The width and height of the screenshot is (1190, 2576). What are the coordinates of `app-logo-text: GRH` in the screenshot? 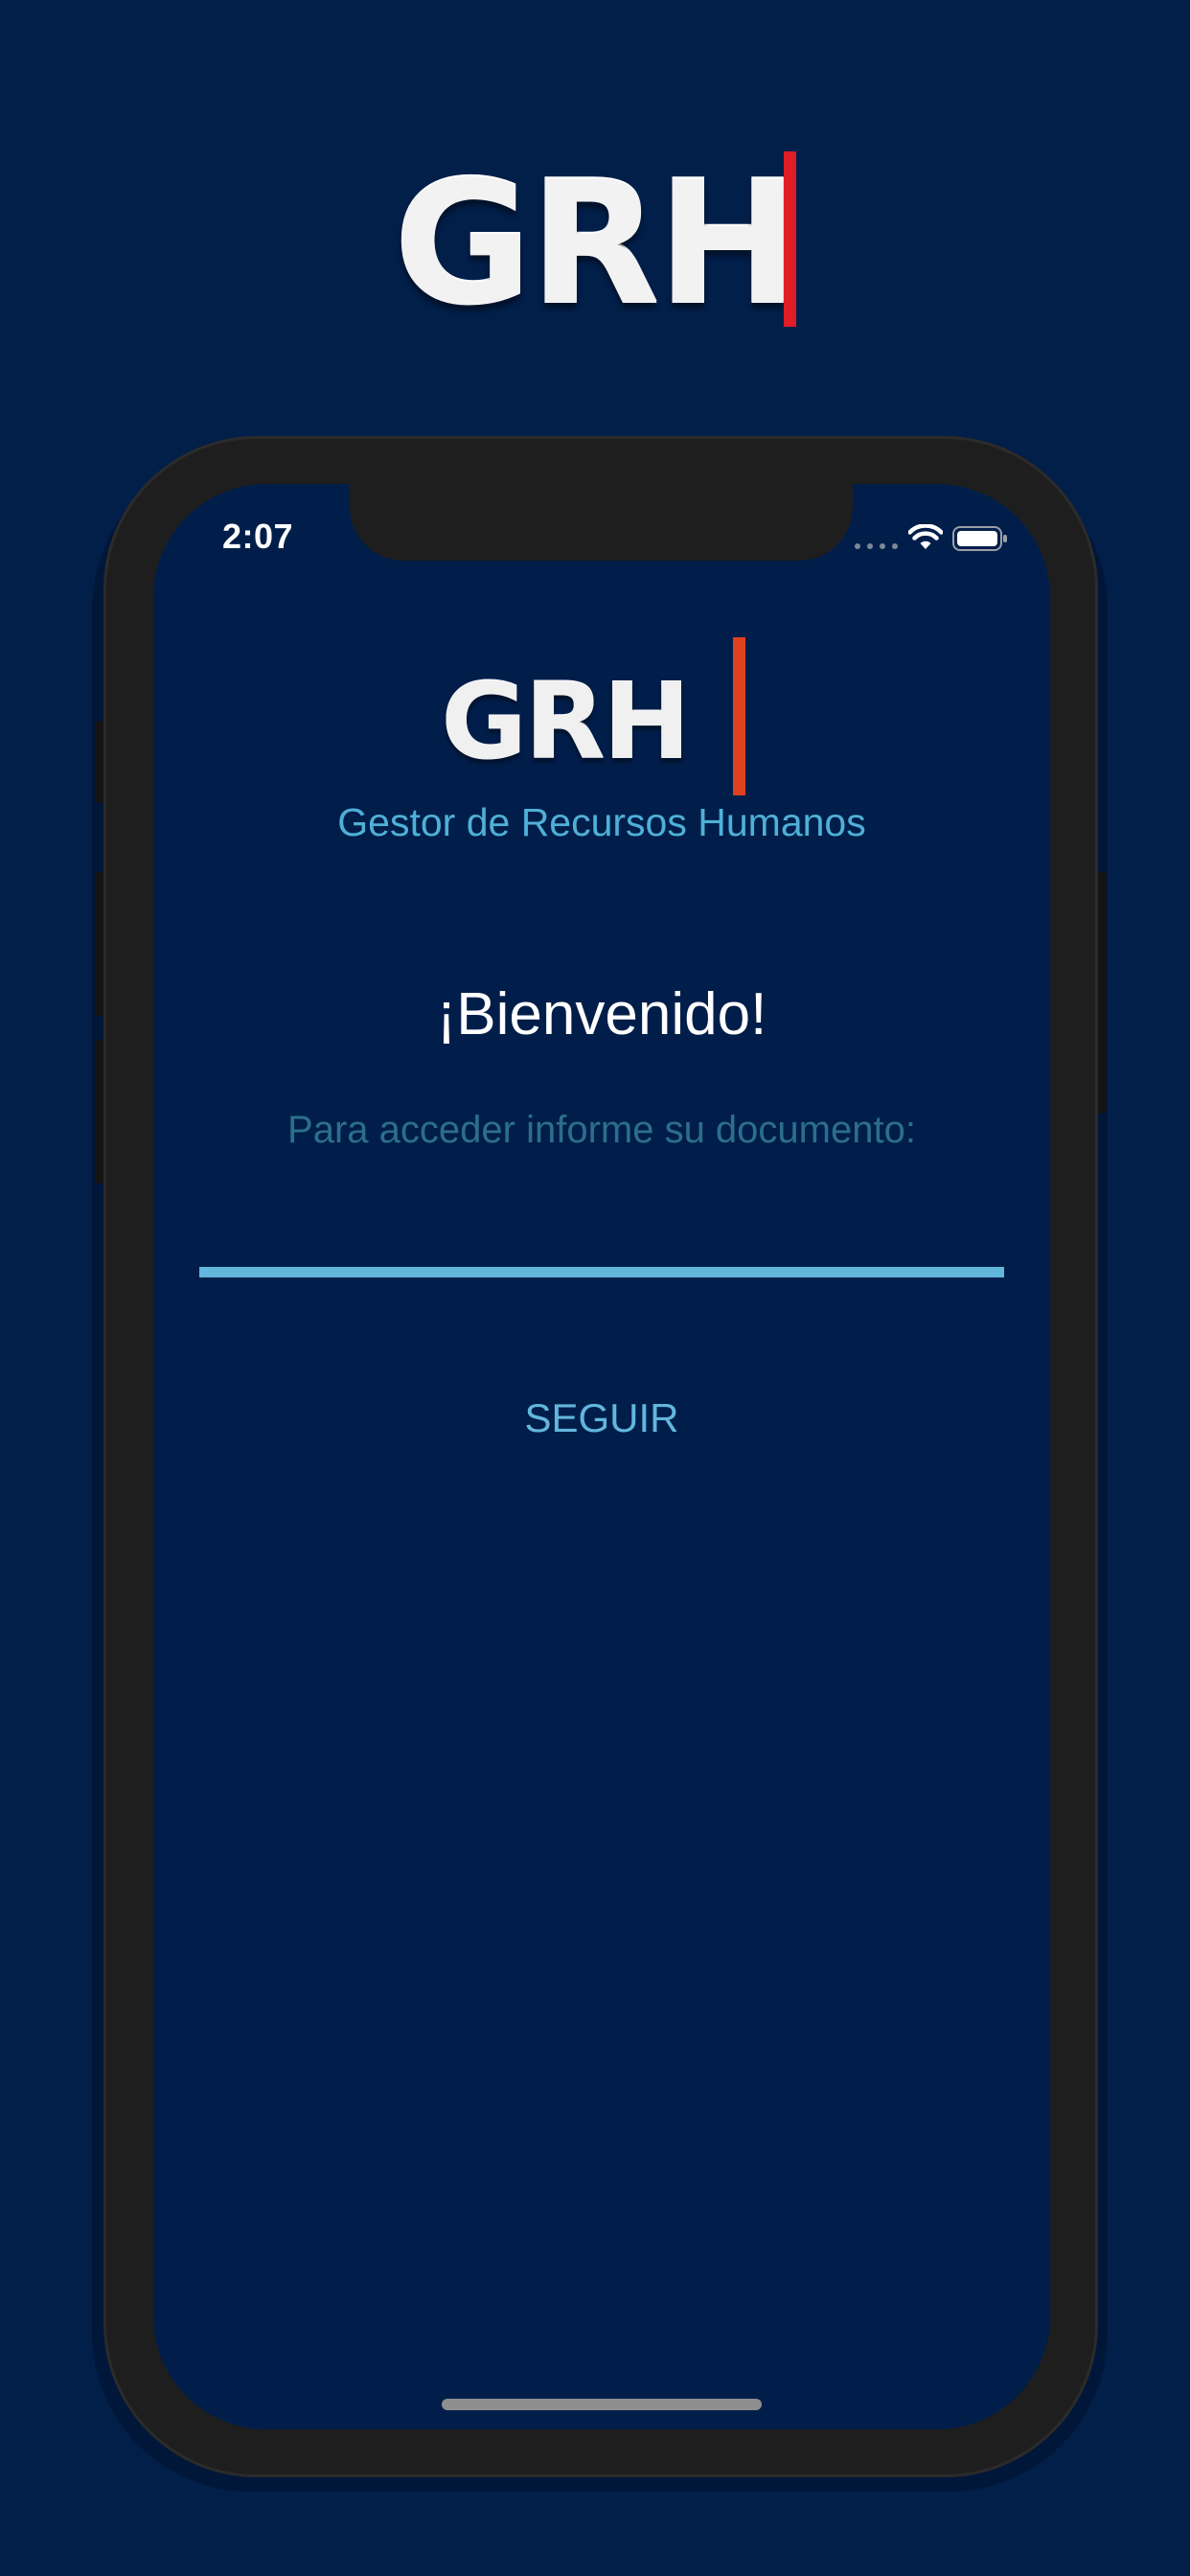 It's located at (566, 721).